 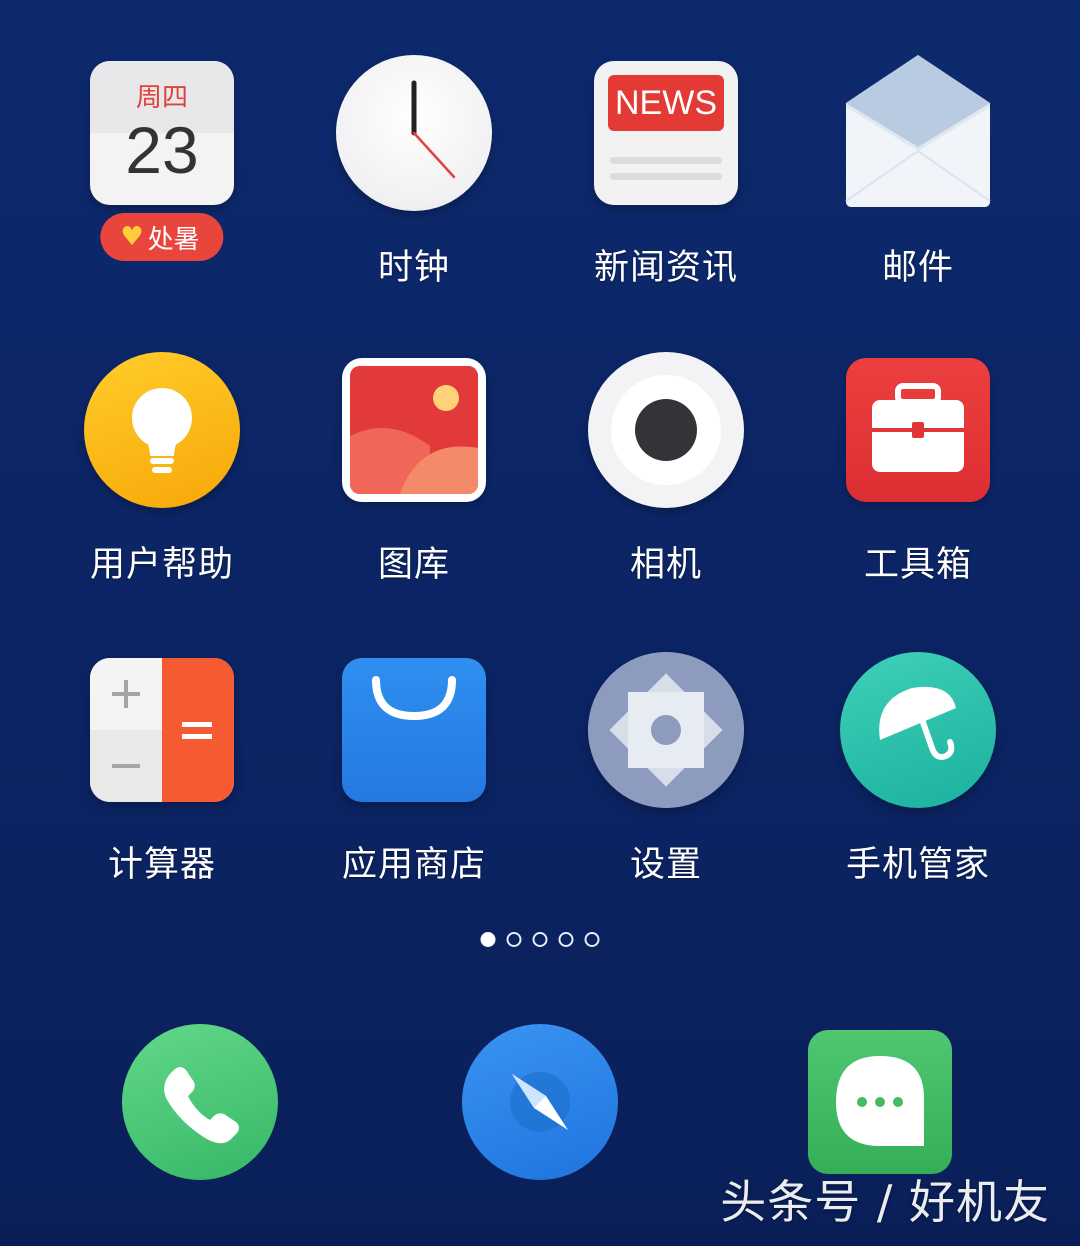 I want to click on page-indicator, so click(x=540, y=939).